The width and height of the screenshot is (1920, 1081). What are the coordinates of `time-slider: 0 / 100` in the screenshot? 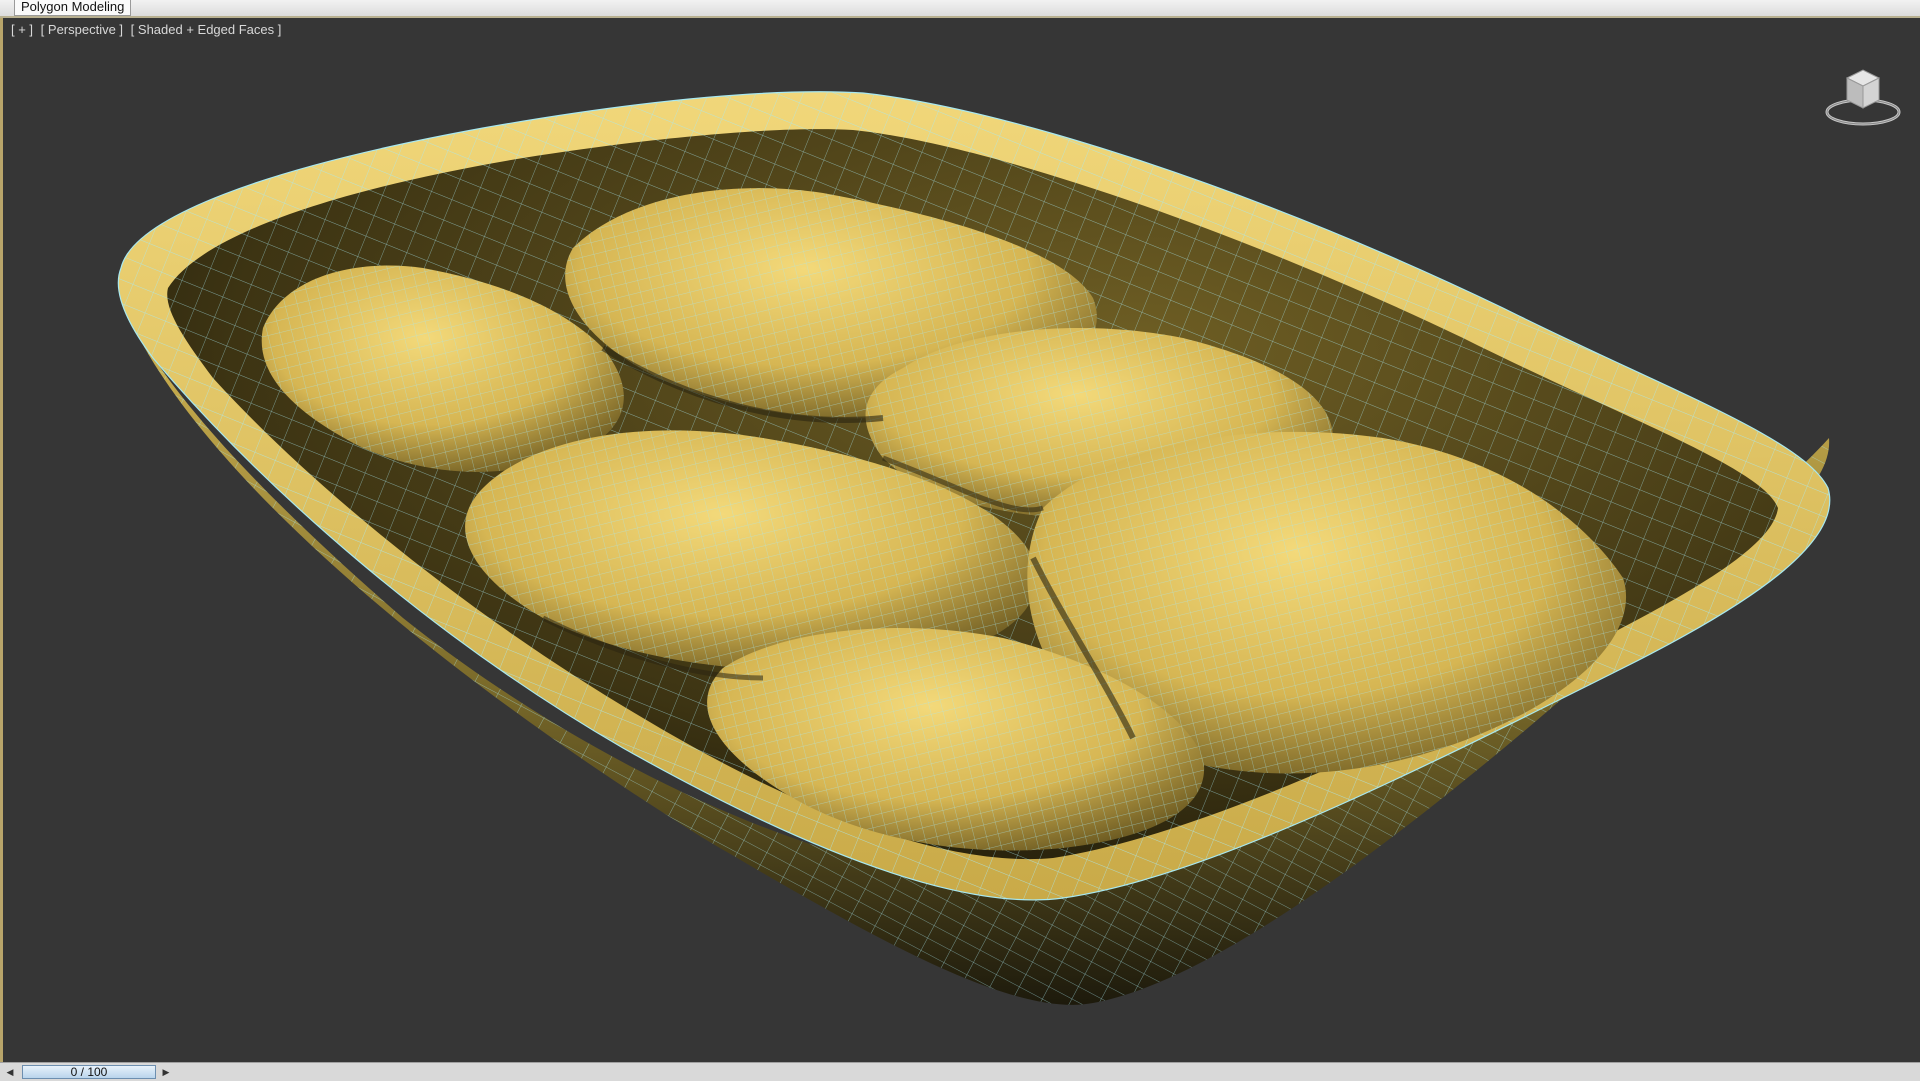 It's located at (89, 1072).